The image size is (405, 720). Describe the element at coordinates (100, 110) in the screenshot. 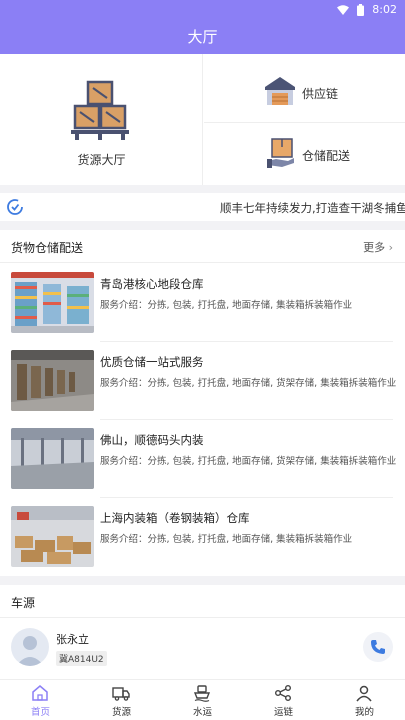

I see `boxes-icon` at that location.